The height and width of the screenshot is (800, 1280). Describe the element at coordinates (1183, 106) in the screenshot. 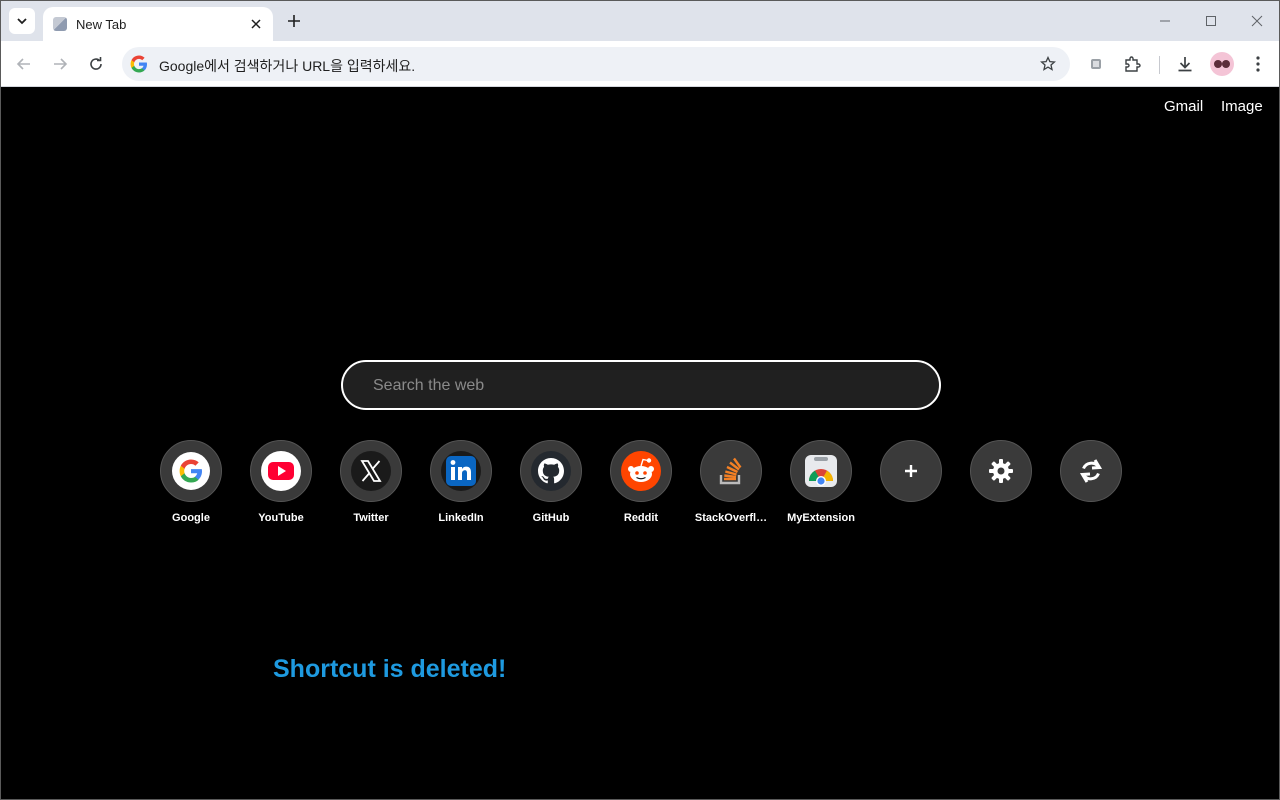

I see `gmail-link: Gmail` at that location.